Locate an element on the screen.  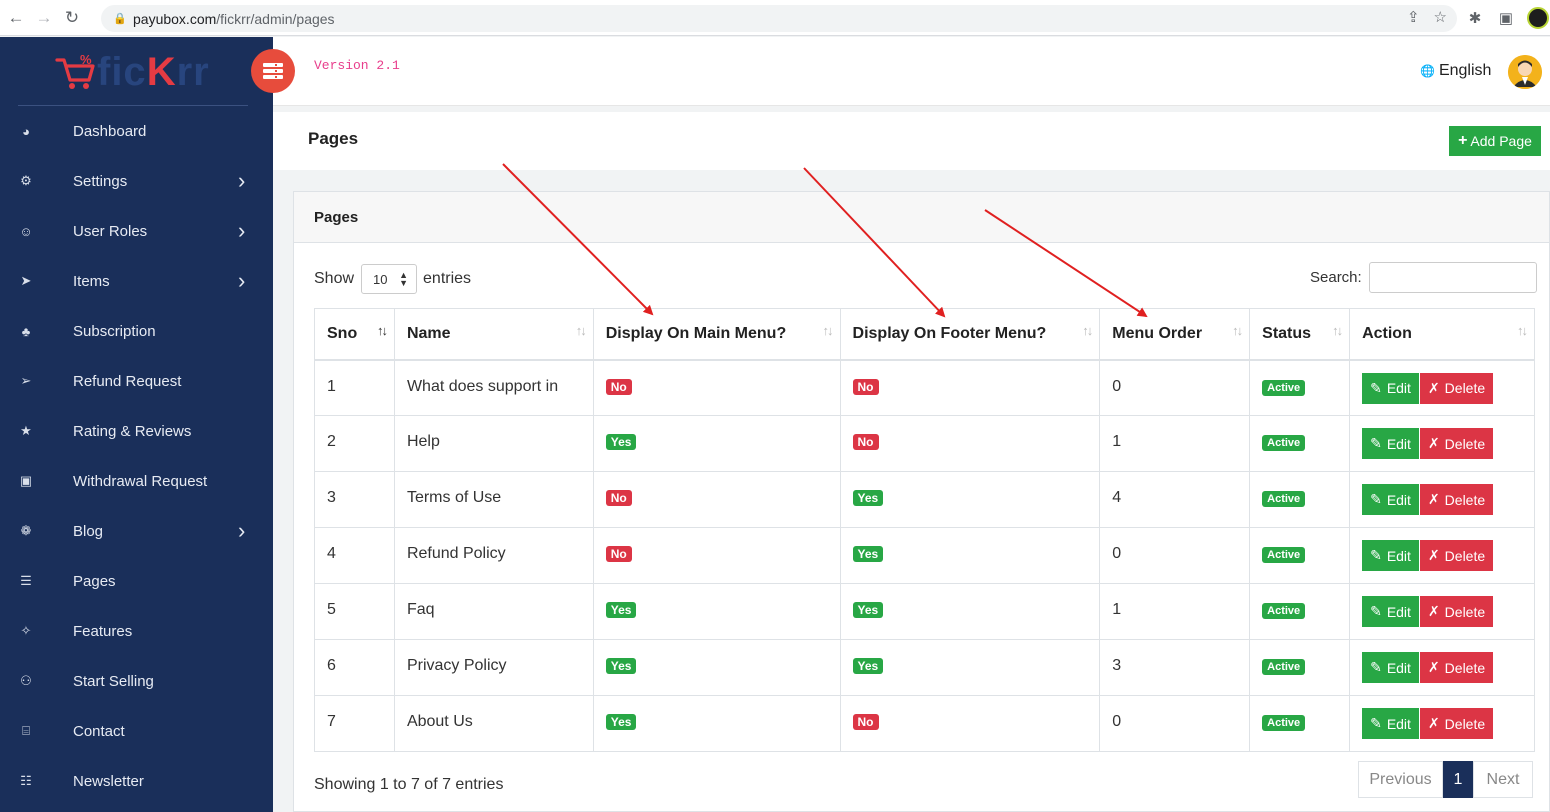
sidebar-item-newsletter: ☷ Newsletter is located at coordinates (136, 781).